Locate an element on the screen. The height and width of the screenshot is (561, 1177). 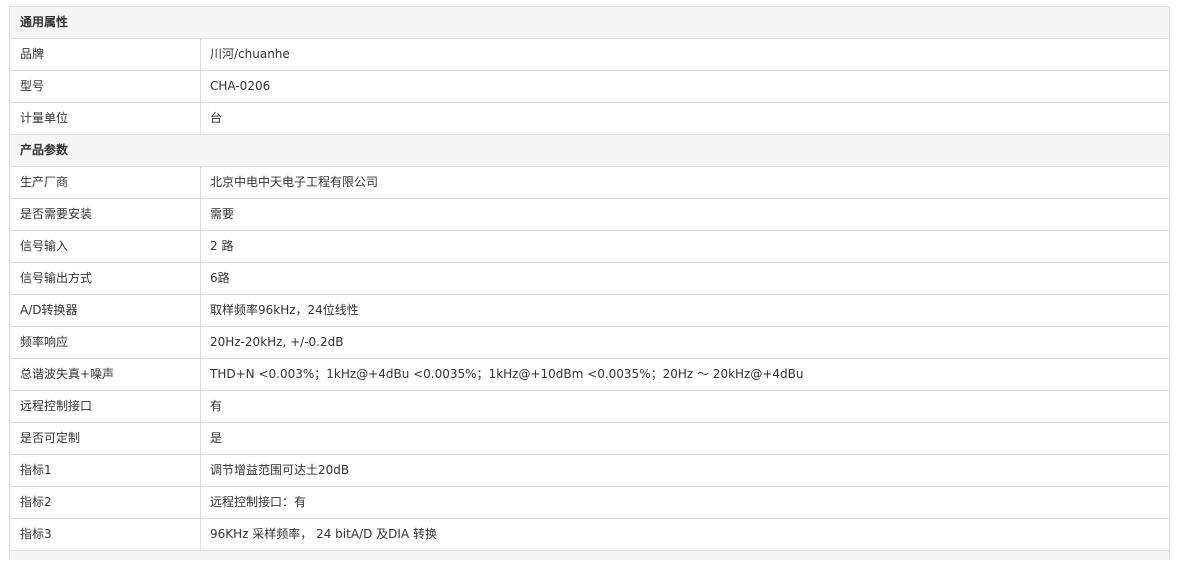
spec-row-frequency-response: 频率响应 20Hz-20kHz, +/-0.2dB is located at coordinates (589, 343).